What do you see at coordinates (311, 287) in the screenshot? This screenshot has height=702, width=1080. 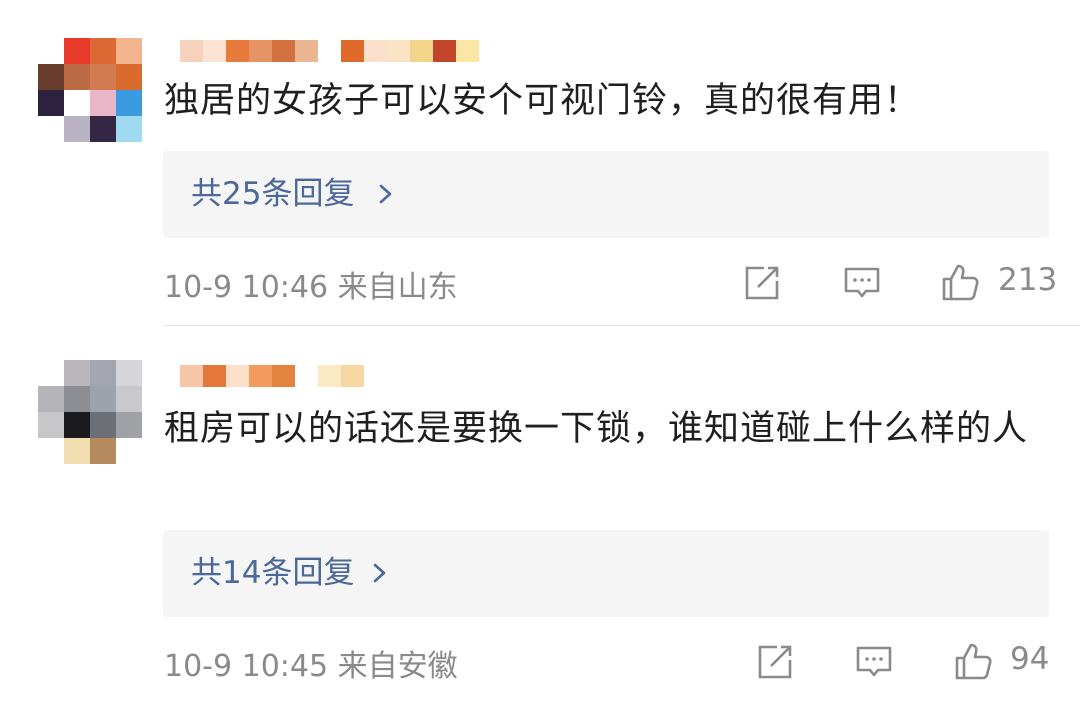 I see `comment-meta: 10-9 10:46 来自山东` at bounding box center [311, 287].